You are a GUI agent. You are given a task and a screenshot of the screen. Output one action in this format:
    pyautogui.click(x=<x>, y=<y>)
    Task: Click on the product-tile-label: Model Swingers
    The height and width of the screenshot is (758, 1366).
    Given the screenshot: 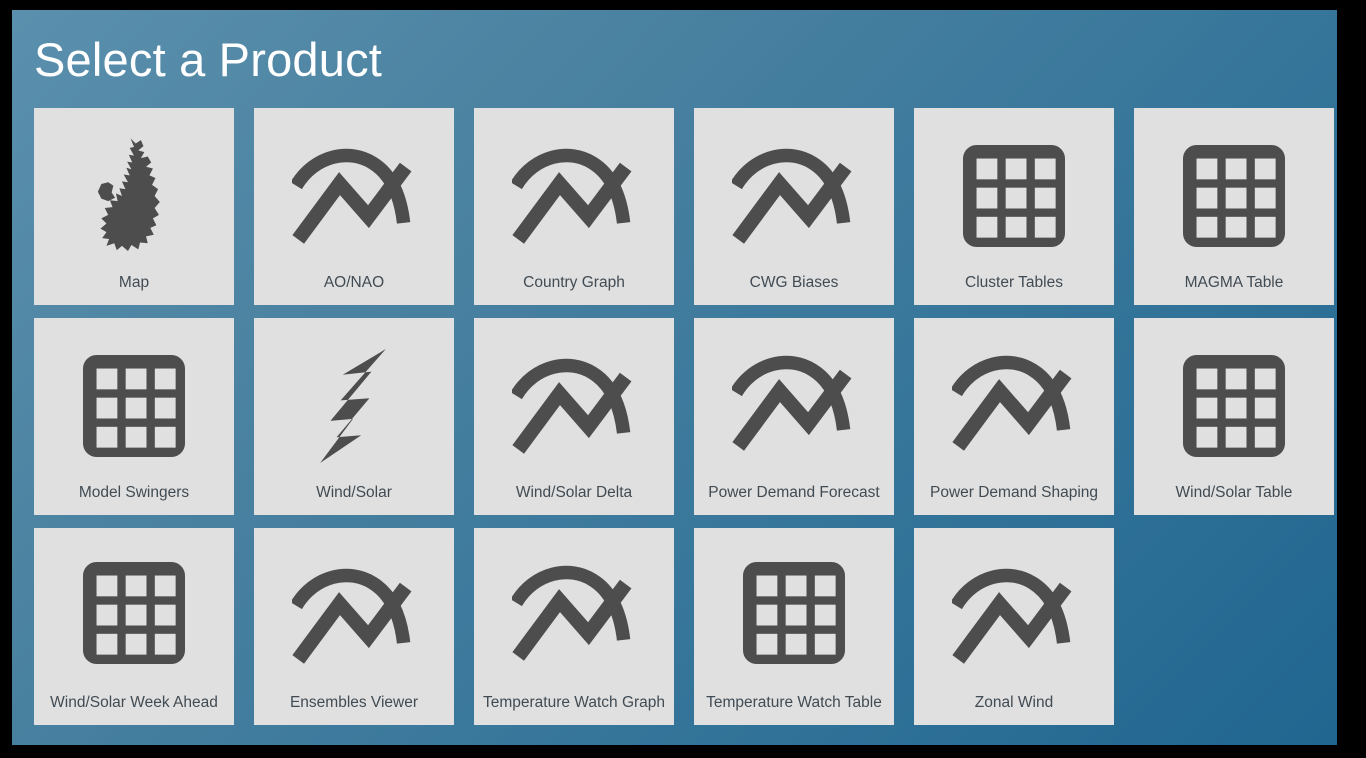 What is the action you would take?
    pyautogui.click(x=134, y=492)
    